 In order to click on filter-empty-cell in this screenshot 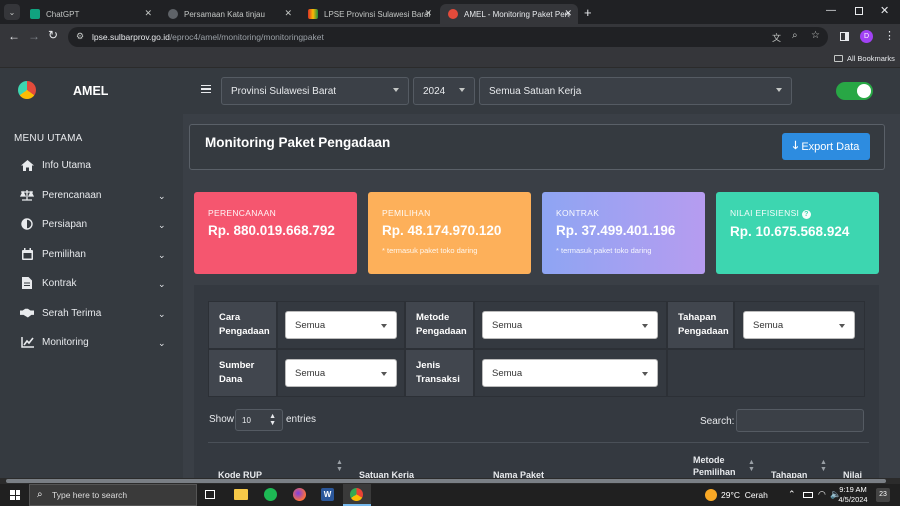, I will do `click(766, 373)`.